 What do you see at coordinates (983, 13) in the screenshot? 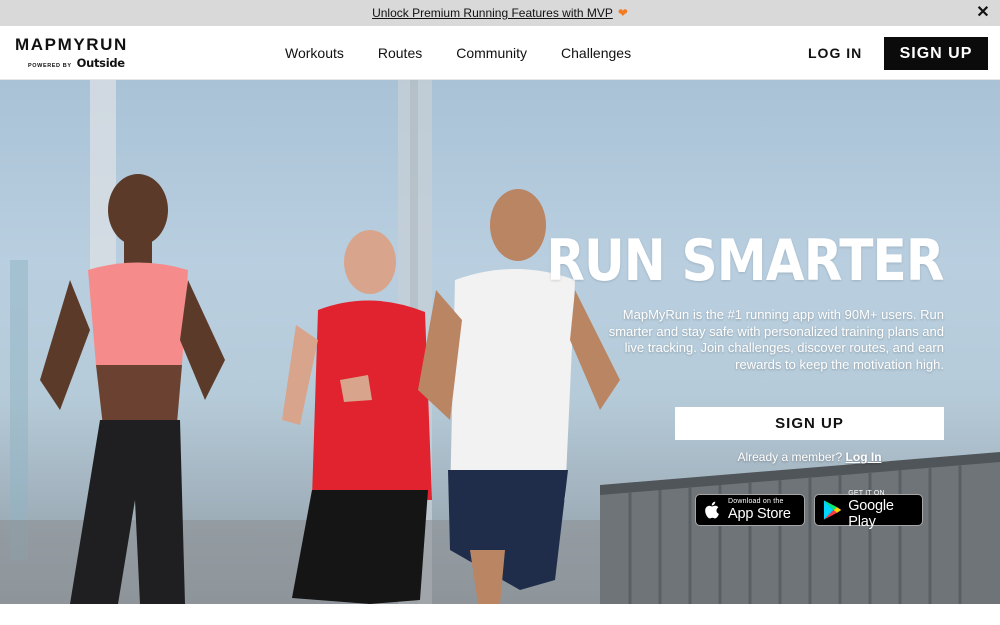
I see `close-icon: ✕` at bounding box center [983, 13].